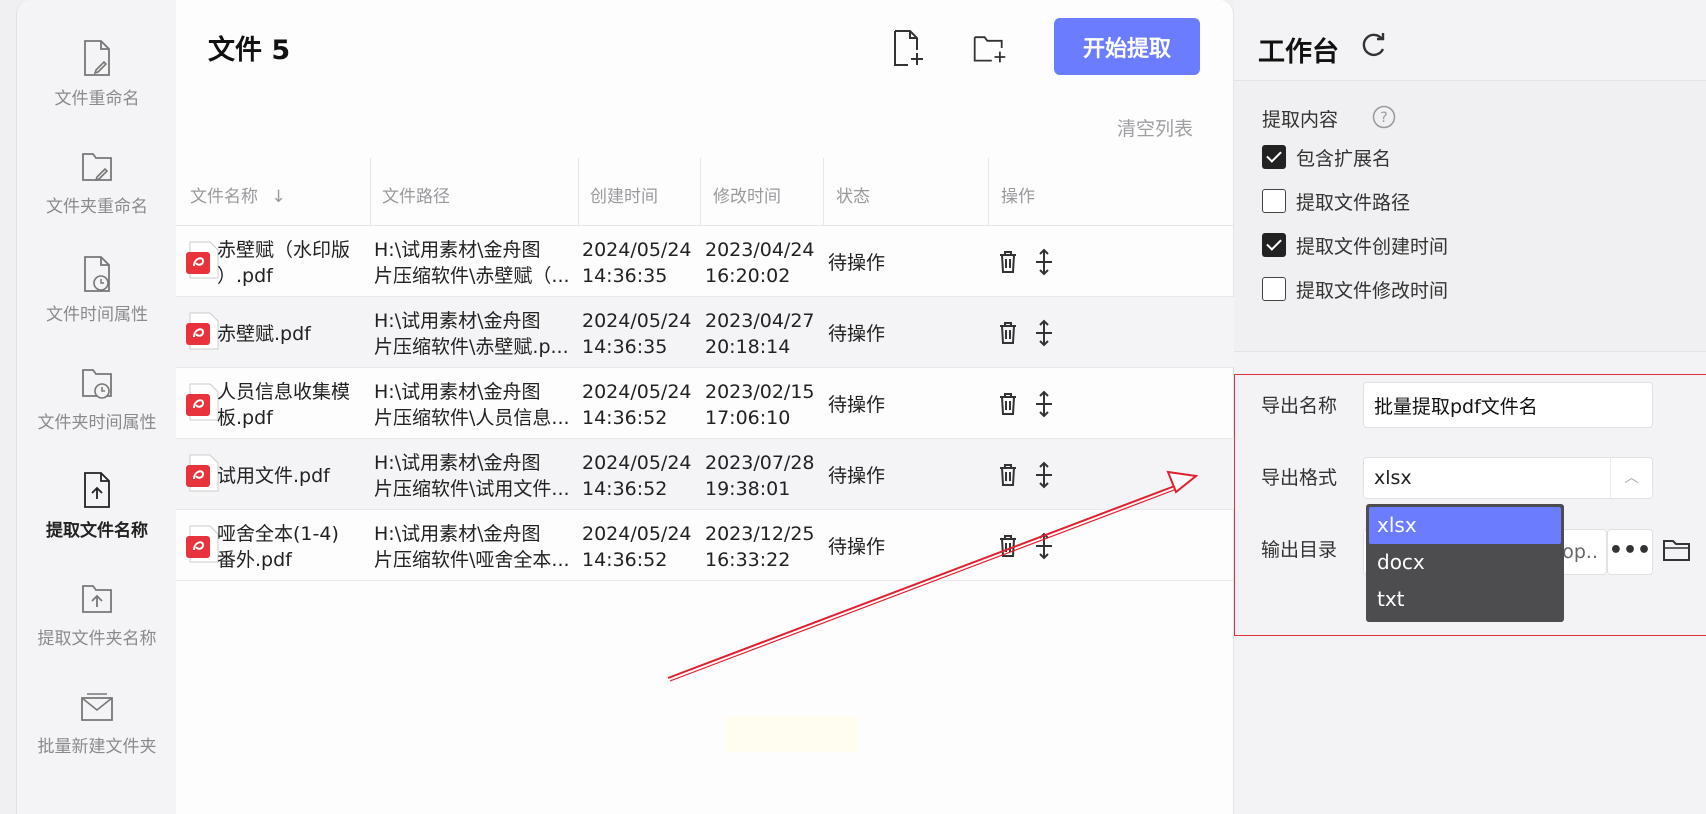 The height and width of the screenshot is (814, 1706). Describe the element at coordinates (747, 197) in the screenshot. I see `column-header-modified: 修改时间` at that location.